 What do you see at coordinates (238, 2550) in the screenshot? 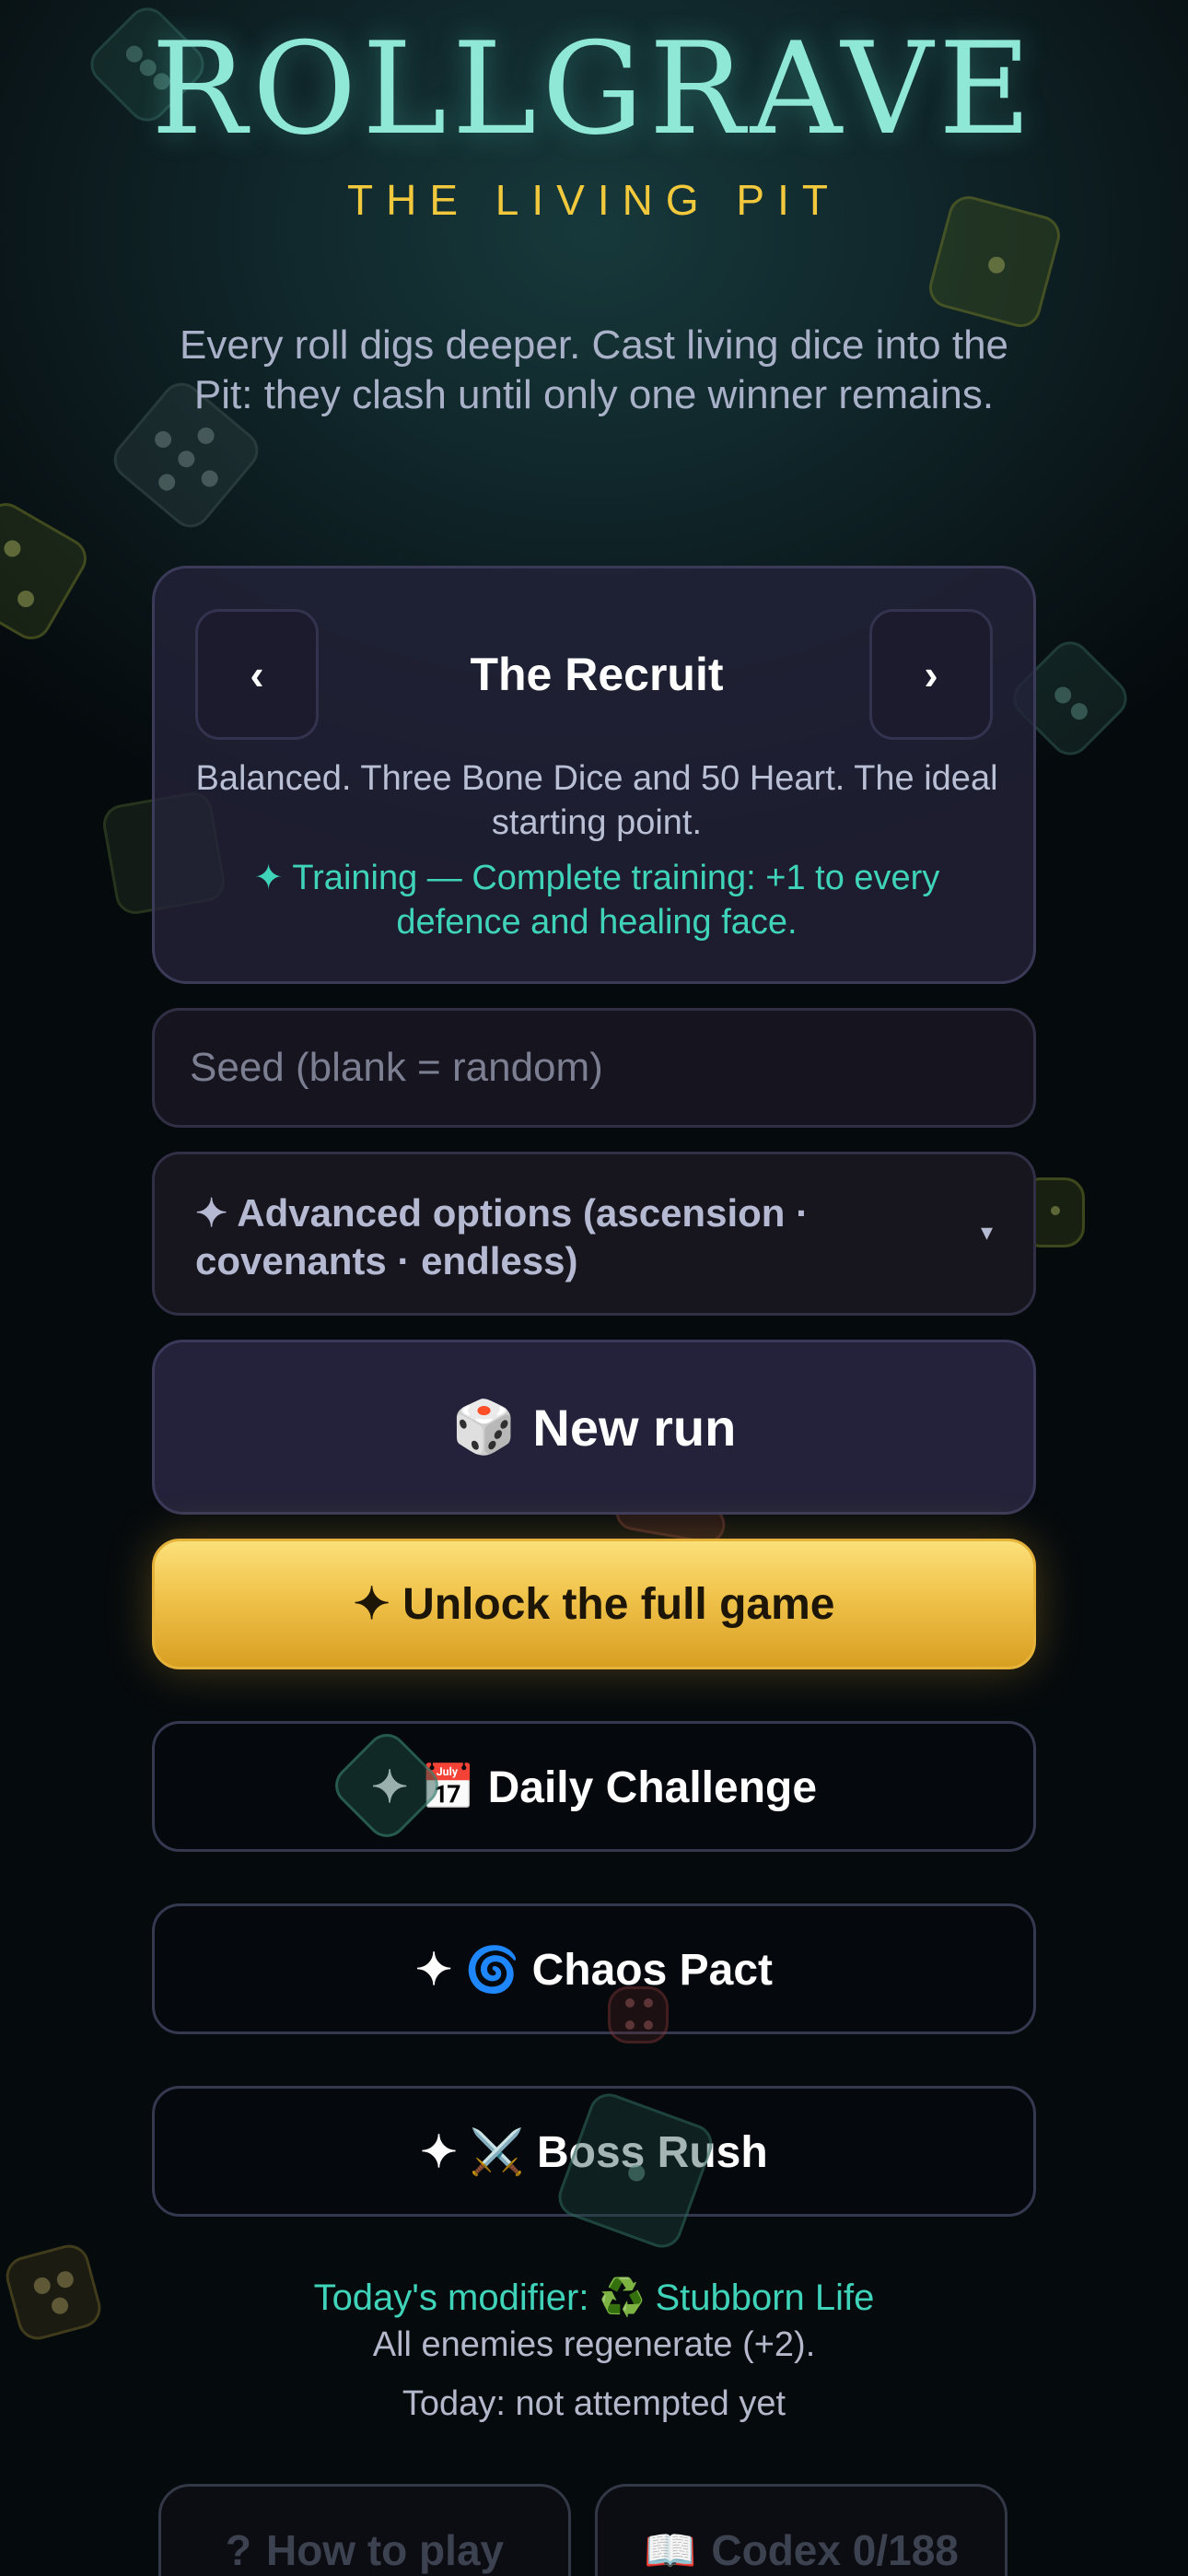
I see `question-icon: ?` at bounding box center [238, 2550].